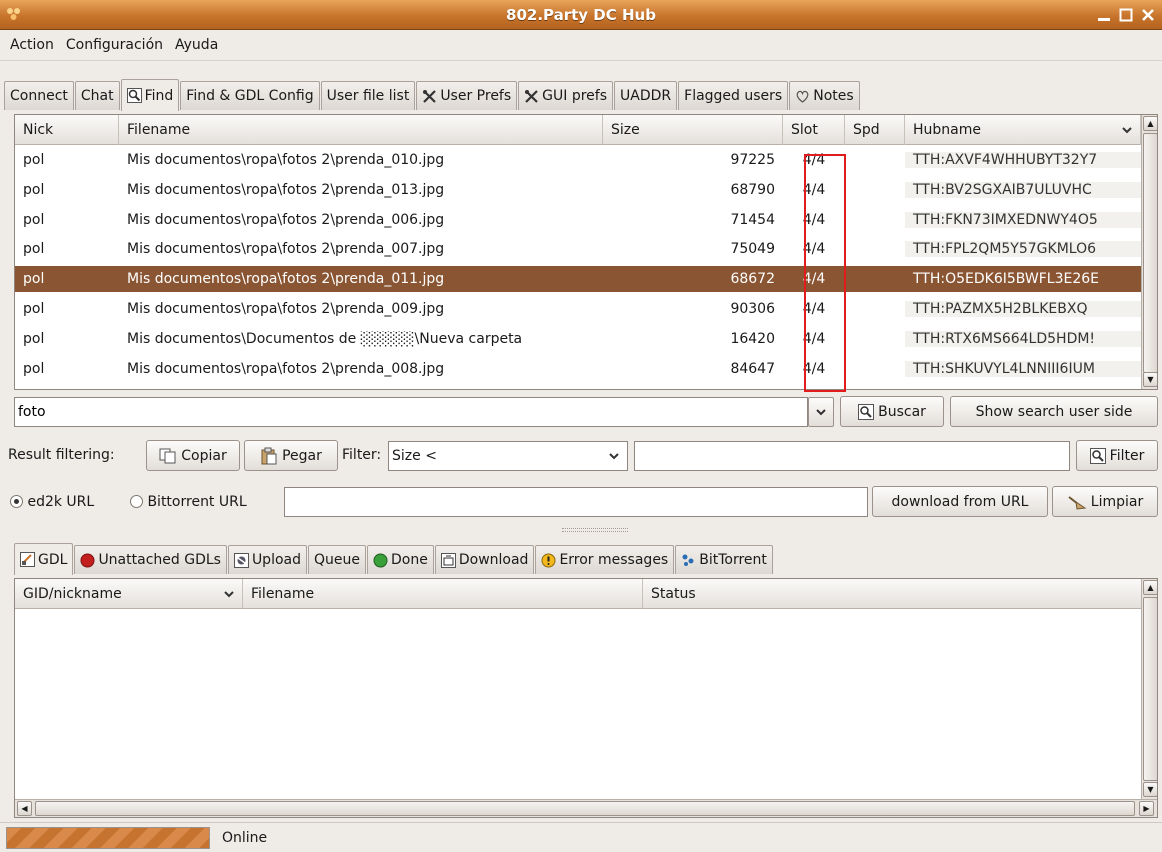 This screenshot has width=1162, height=852. I want to click on tab-user-file-list: User file list, so click(368, 95).